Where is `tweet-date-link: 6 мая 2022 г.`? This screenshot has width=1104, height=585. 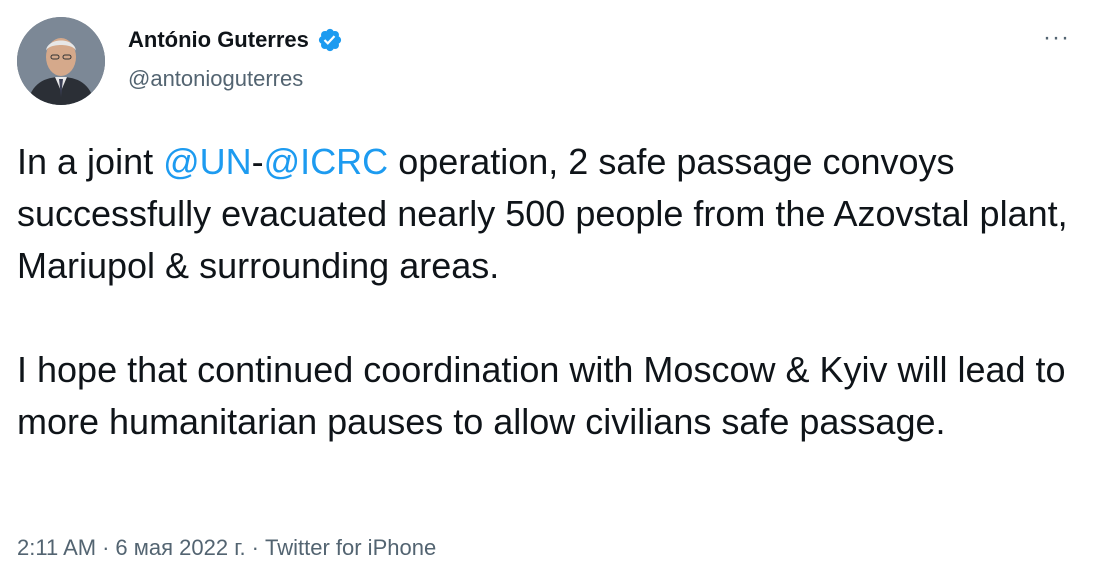 tweet-date-link: 6 мая 2022 г. is located at coordinates (180, 548).